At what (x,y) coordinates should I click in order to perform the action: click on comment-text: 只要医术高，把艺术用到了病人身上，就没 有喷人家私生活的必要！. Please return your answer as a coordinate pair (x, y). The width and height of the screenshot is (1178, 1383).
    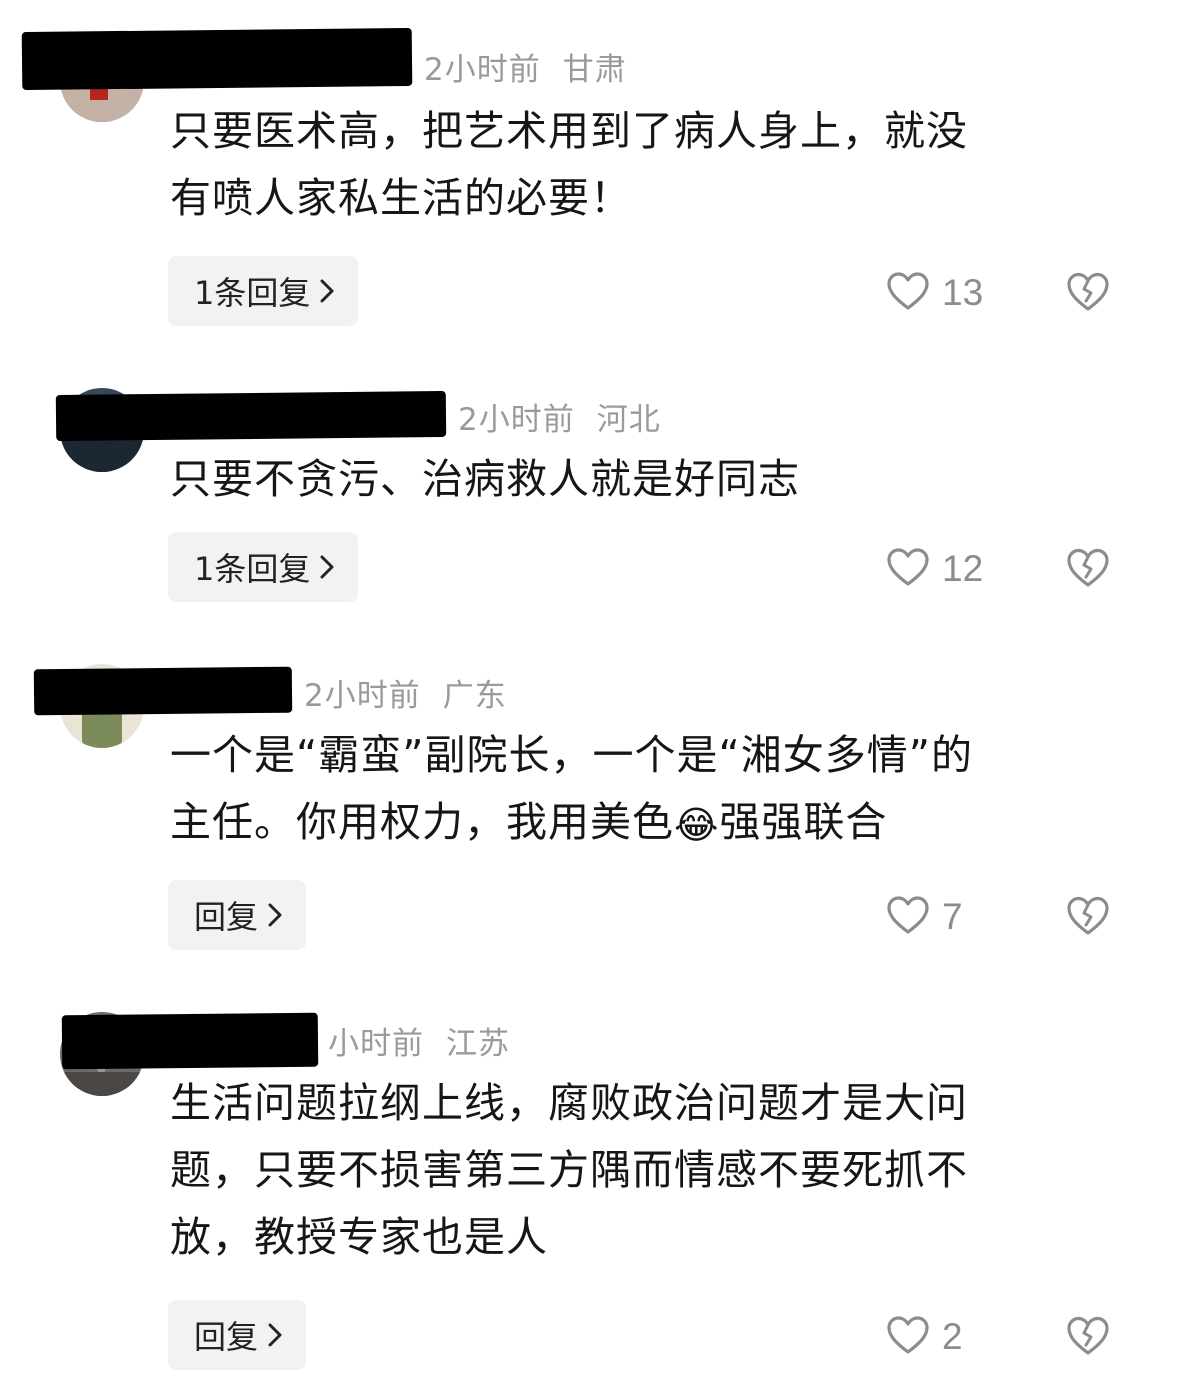
    Looking at the image, I should click on (635, 165).